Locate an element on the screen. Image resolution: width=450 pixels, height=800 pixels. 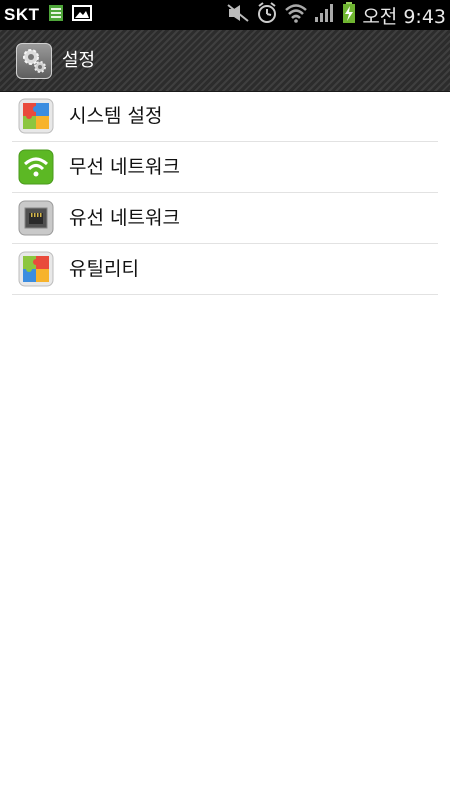
action-bar: 설정 is located at coordinates (225, 61).